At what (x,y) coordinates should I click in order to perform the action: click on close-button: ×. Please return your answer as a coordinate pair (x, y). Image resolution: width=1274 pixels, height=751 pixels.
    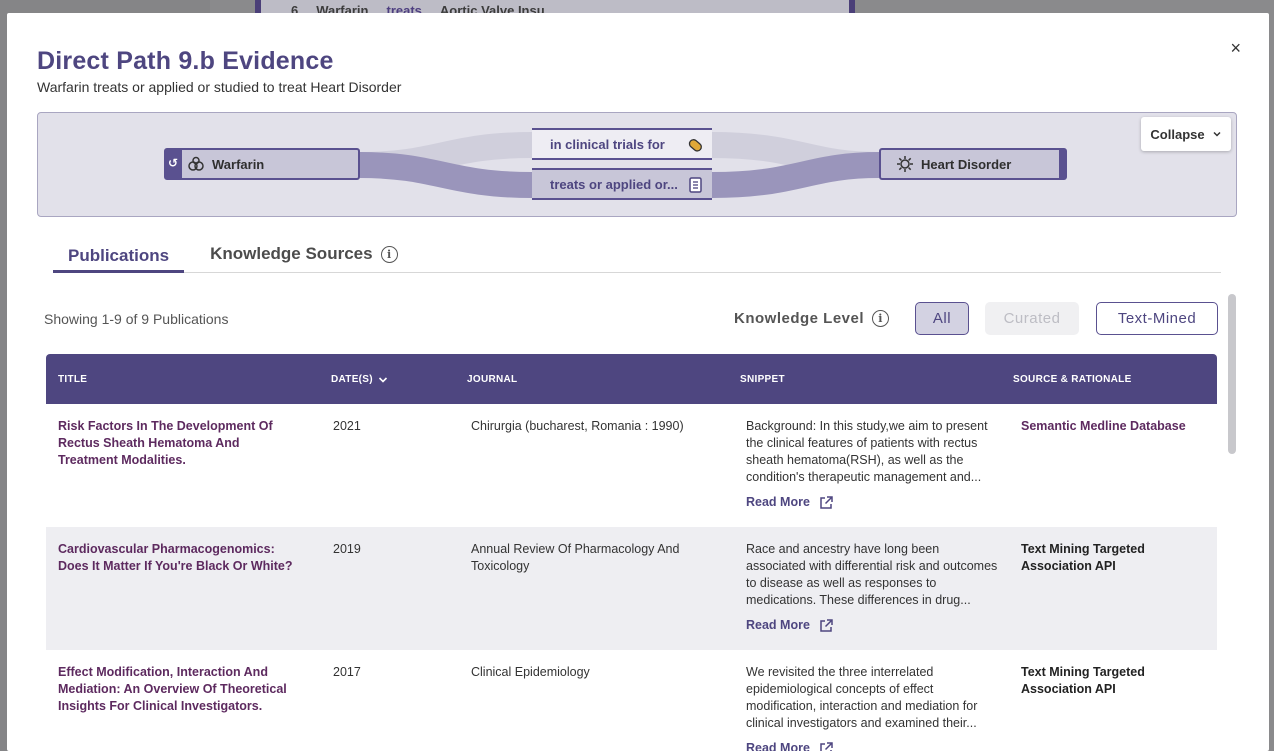
    Looking at the image, I should click on (1235, 48).